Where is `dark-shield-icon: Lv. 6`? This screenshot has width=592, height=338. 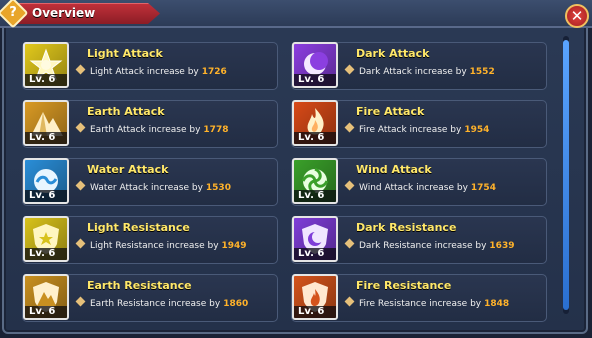
dark-shield-icon: Lv. 6 is located at coordinates (315, 239).